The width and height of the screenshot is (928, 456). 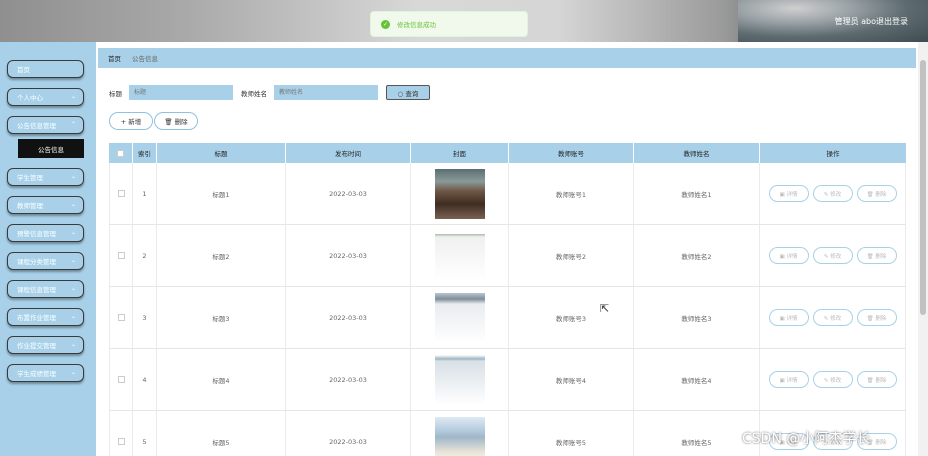 What do you see at coordinates (697, 255) in the screenshot?
I see `cell-name: 教师姓名2` at bounding box center [697, 255].